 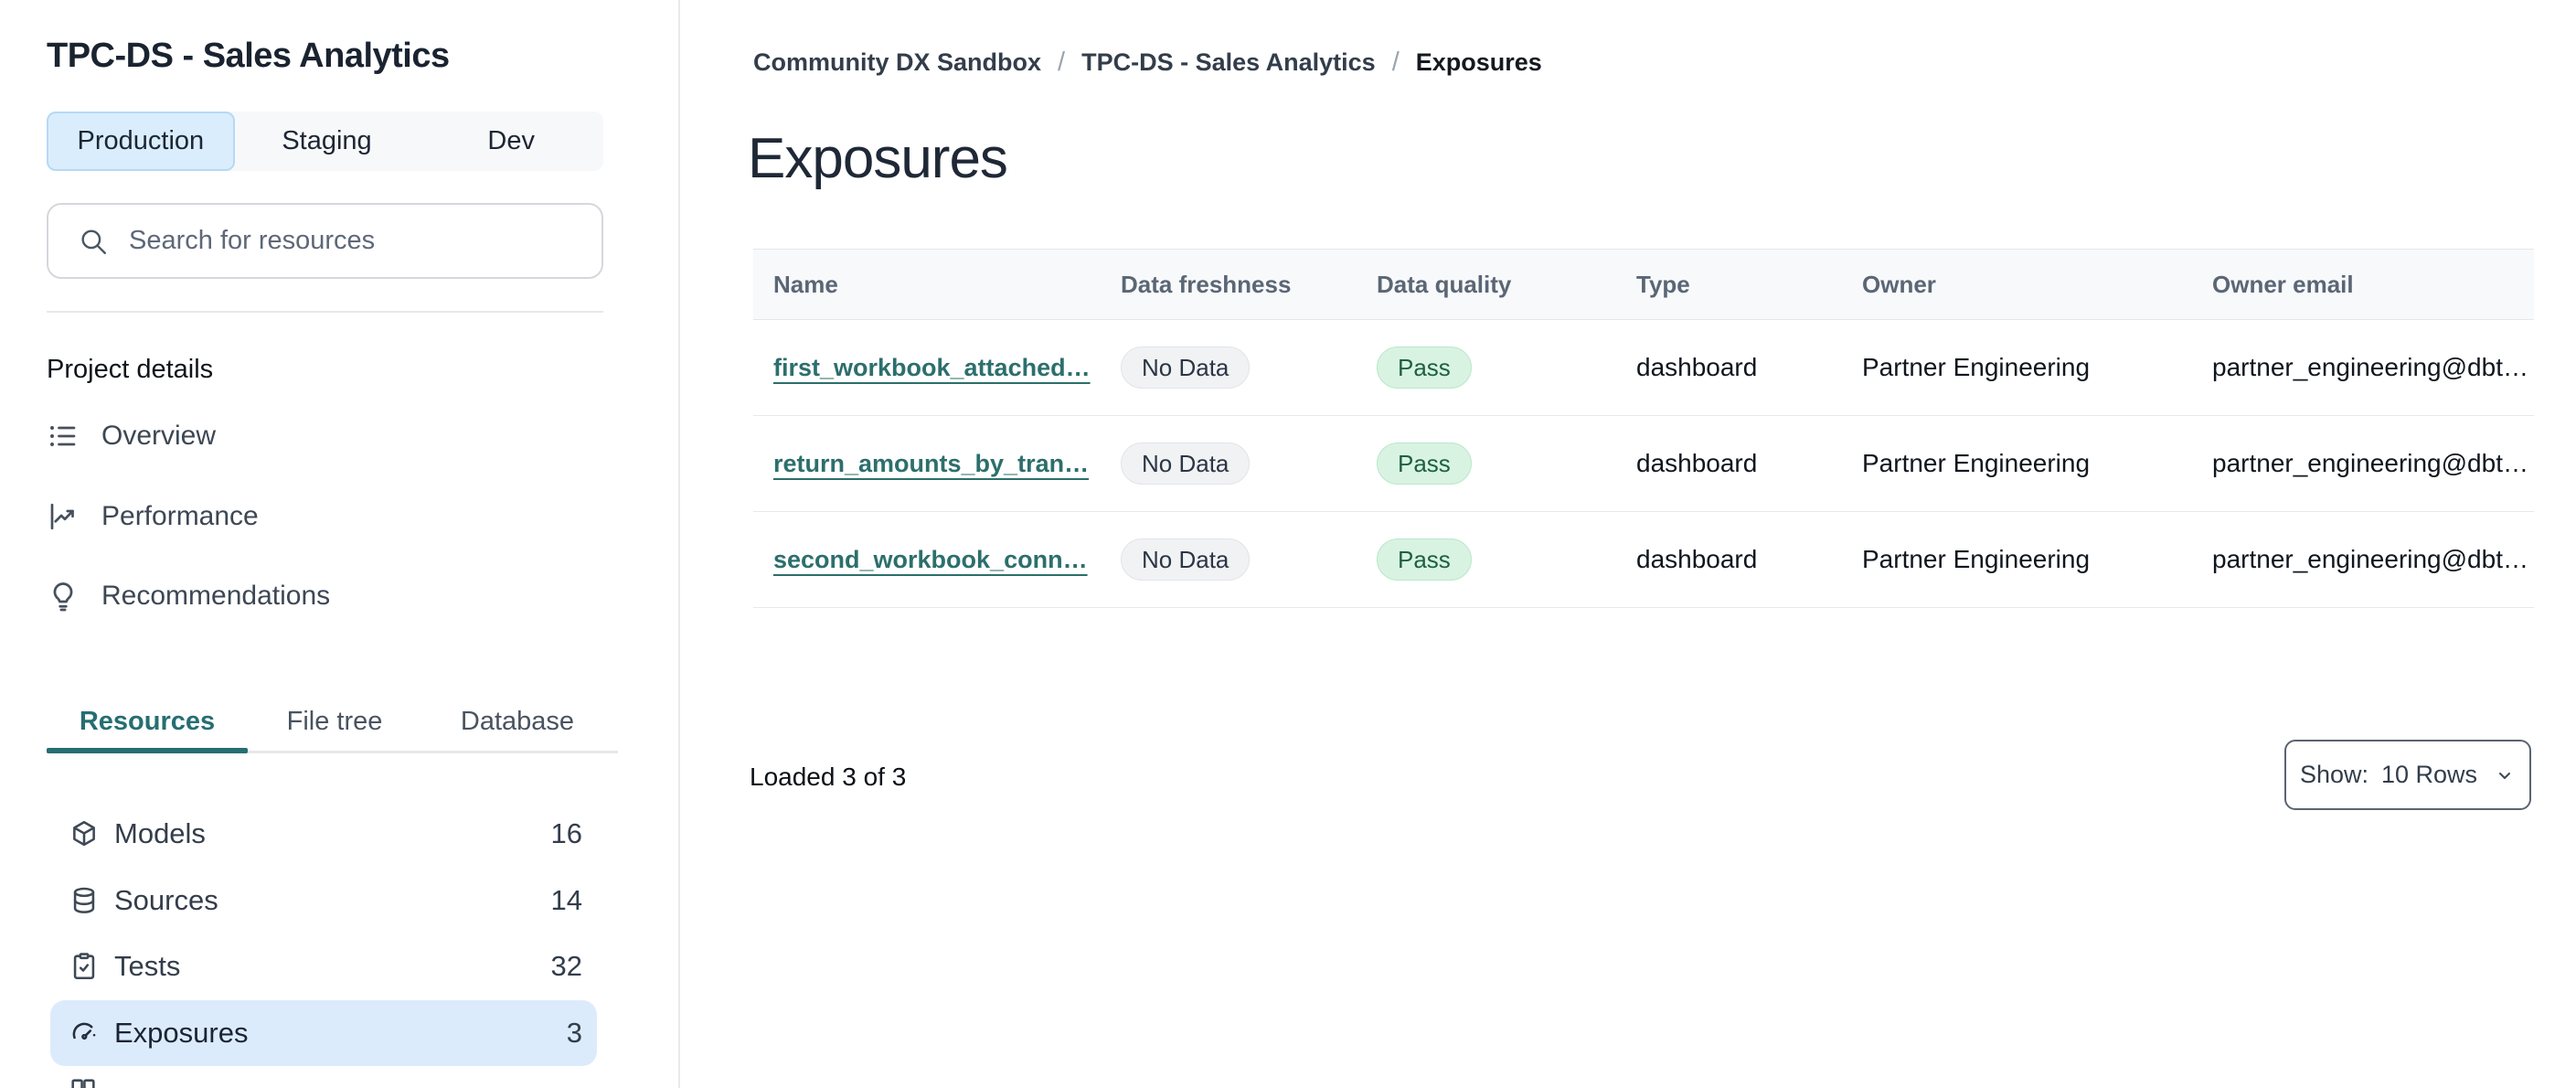 I want to click on show-label: Show:, so click(x=2333, y=774).